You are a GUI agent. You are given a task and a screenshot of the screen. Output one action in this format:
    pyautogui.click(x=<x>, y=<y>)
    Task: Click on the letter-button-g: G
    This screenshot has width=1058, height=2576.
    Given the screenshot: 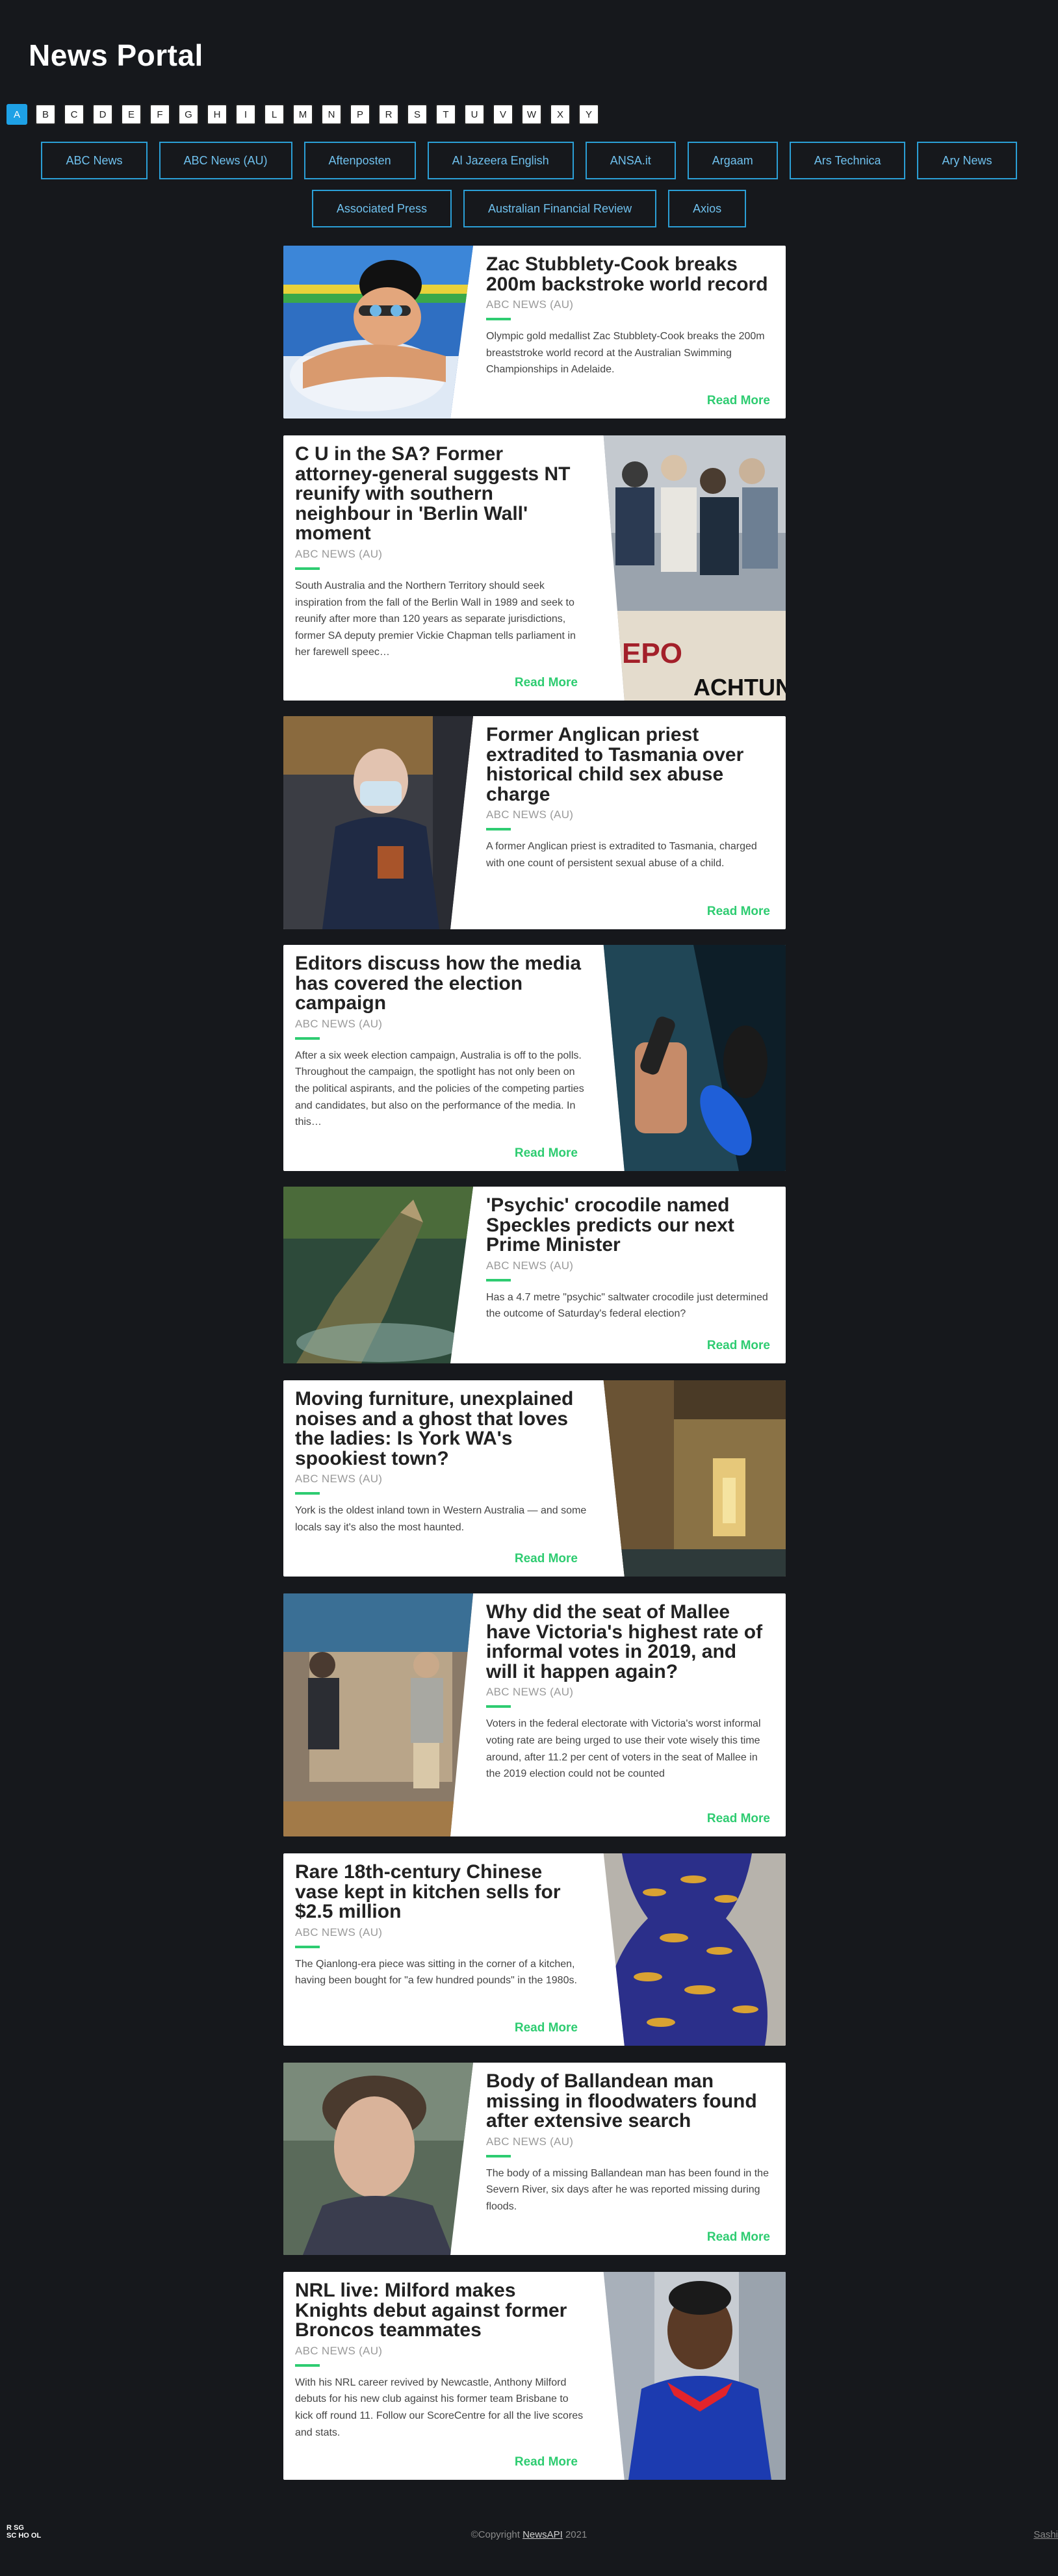 What is the action you would take?
    pyautogui.click(x=188, y=114)
    